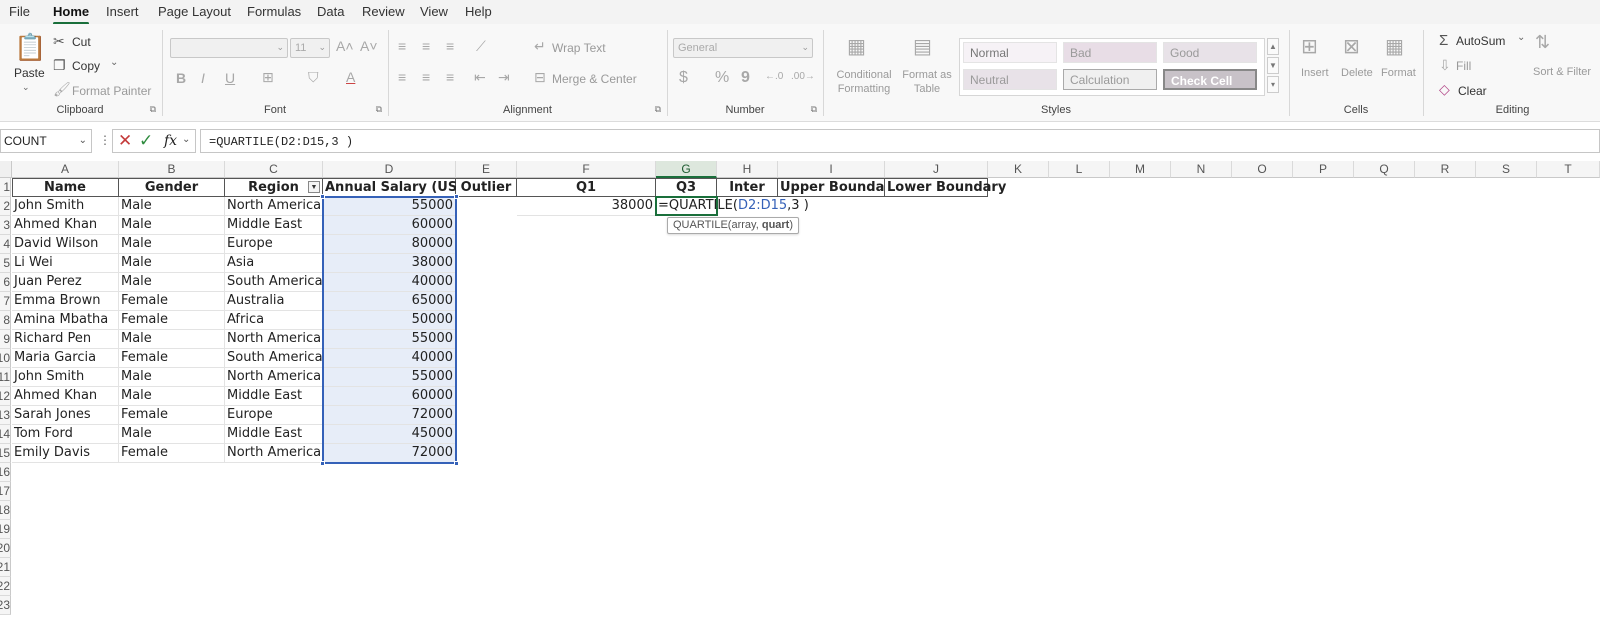  What do you see at coordinates (5, 225) in the screenshot?
I see `row-header-3: 3` at bounding box center [5, 225].